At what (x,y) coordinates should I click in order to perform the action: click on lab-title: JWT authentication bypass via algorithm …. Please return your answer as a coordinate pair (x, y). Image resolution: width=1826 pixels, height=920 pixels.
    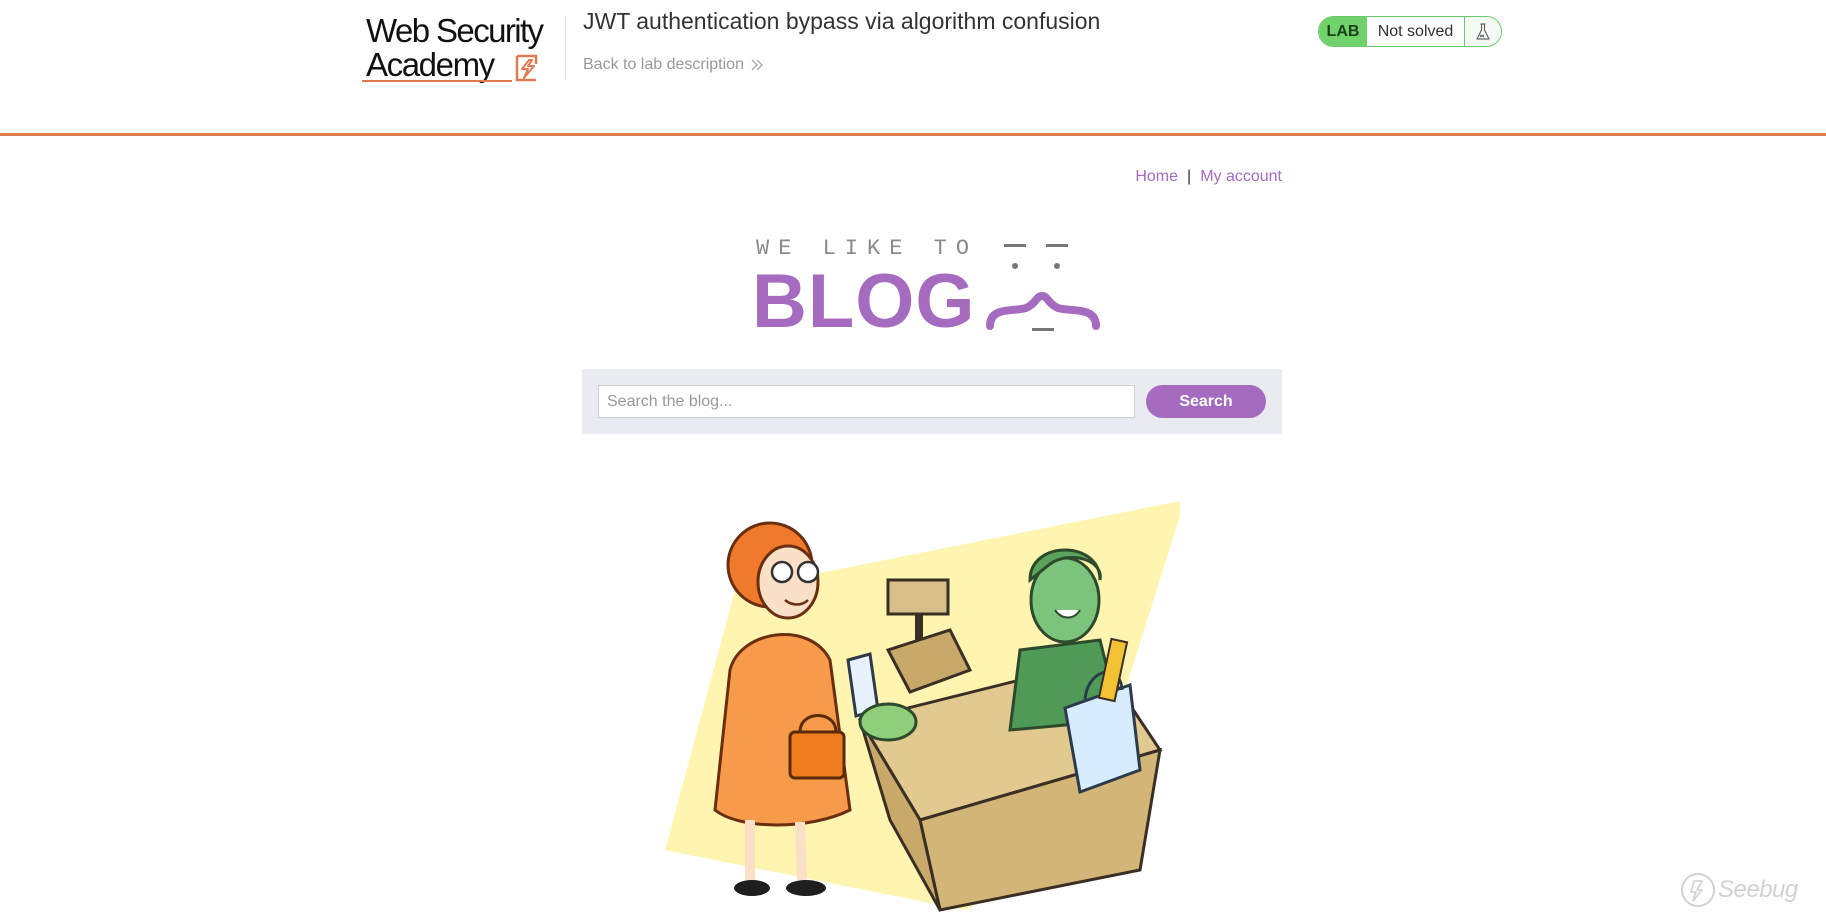
    Looking at the image, I should click on (842, 21).